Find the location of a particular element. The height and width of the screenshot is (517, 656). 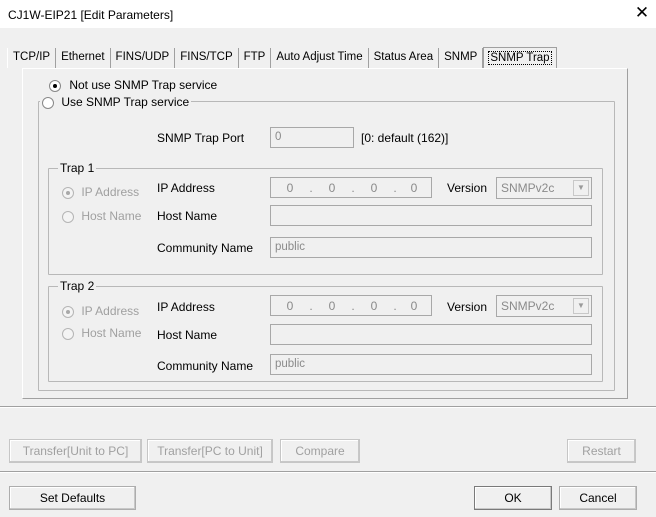

window-title: CJ1W-EIP21 [Edit Parameters] is located at coordinates (91, 15).